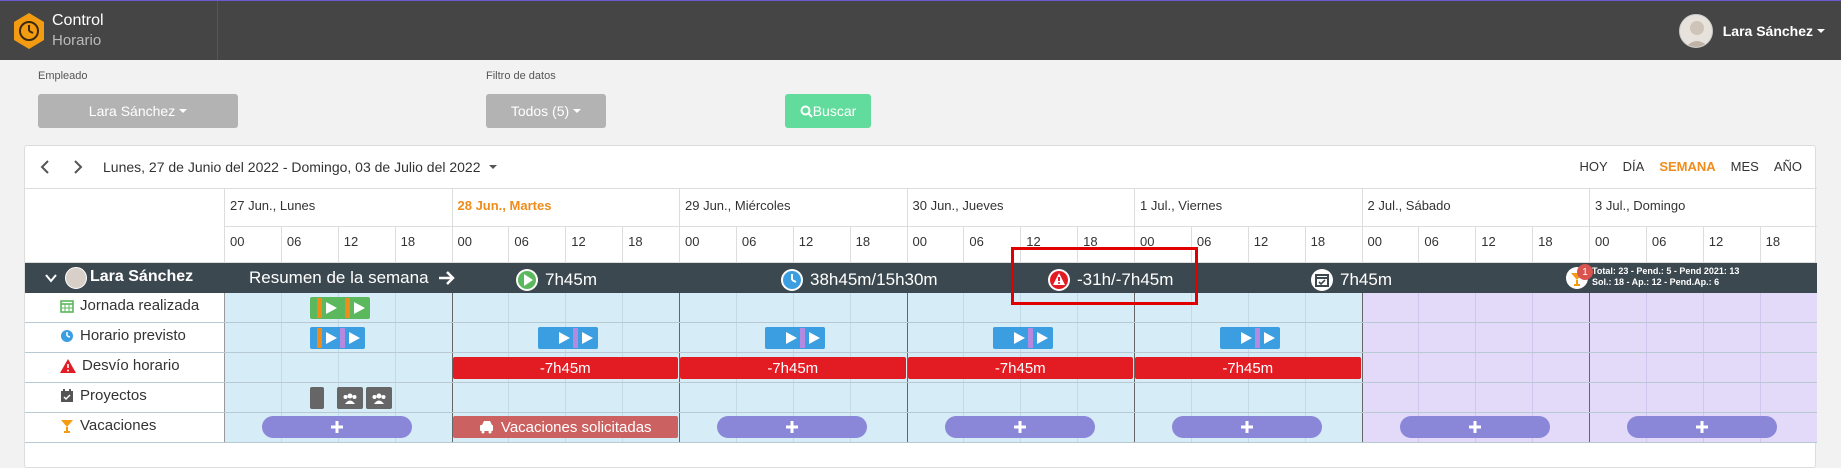  What do you see at coordinates (78, 167) in the screenshot?
I see `next-week-arrow-icon` at bounding box center [78, 167].